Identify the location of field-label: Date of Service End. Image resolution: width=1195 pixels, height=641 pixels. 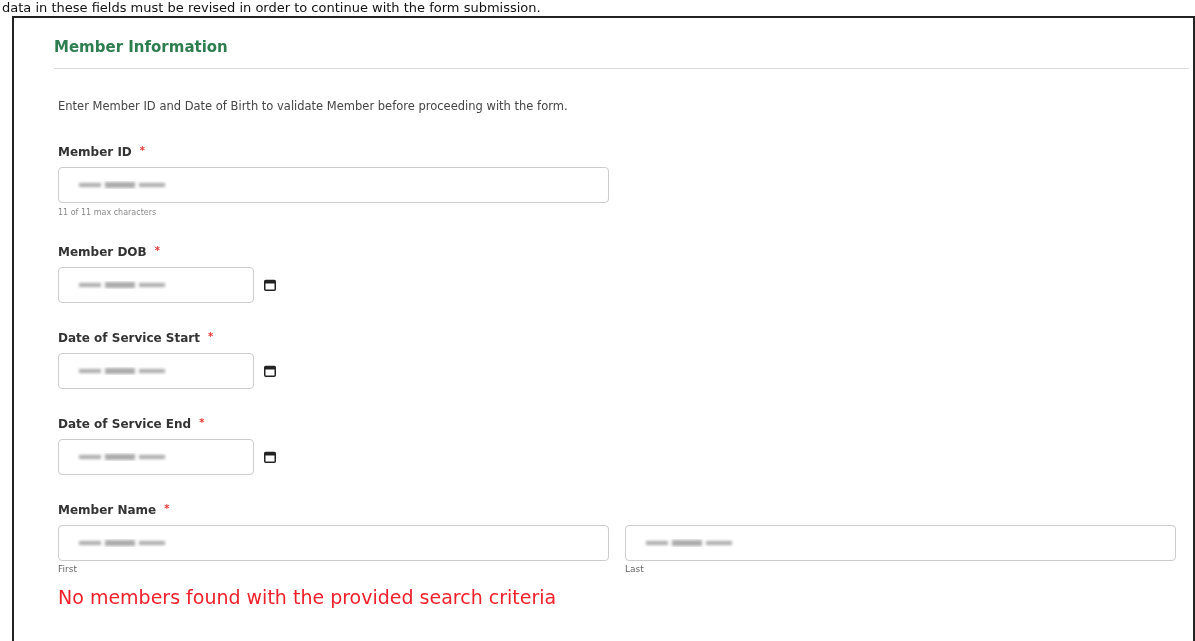
(125, 424).